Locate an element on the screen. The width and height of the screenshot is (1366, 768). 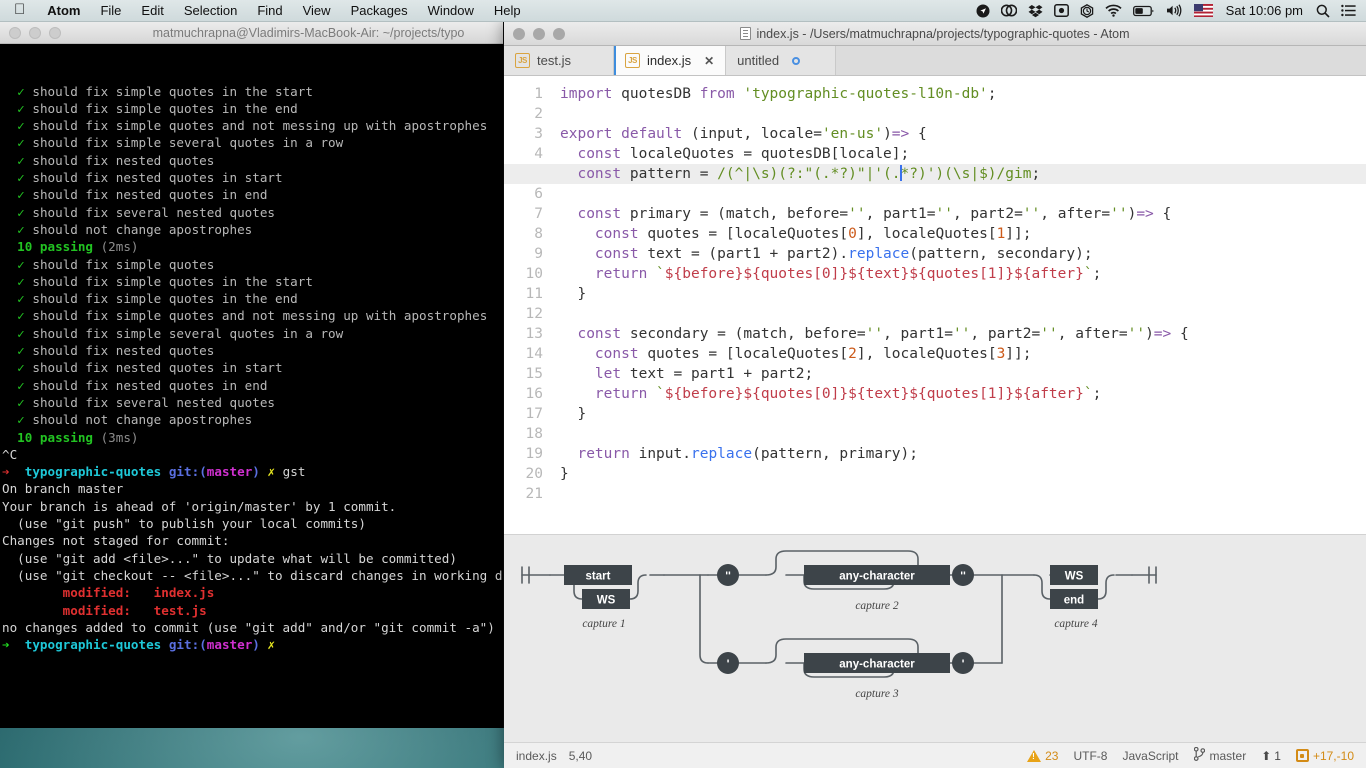
tab-untitled: untitled is located at coordinates (781, 60).